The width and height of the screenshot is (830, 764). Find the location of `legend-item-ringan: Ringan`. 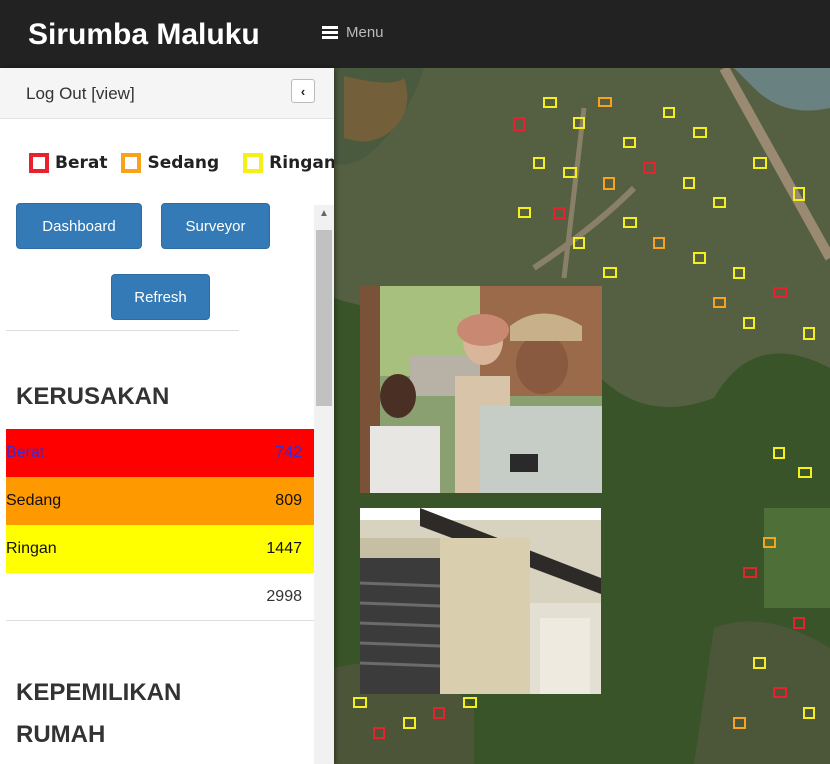

legend-item-ringan: Ringan is located at coordinates (288, 163).